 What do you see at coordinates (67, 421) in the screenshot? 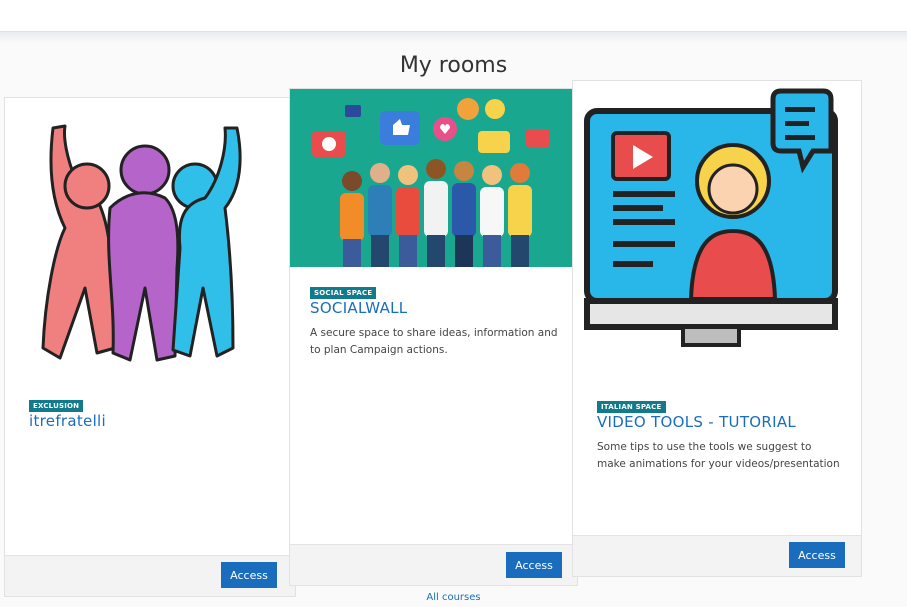
I see `room-title: itrefratelli` at bounding box center [67, 421].